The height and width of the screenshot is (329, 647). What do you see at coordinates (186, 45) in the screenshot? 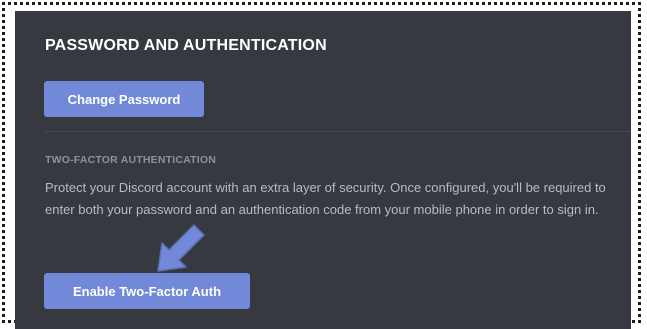
I see `page-title: PASSWORD AND AUTHENTICATION` at bounding box center [186, 45].